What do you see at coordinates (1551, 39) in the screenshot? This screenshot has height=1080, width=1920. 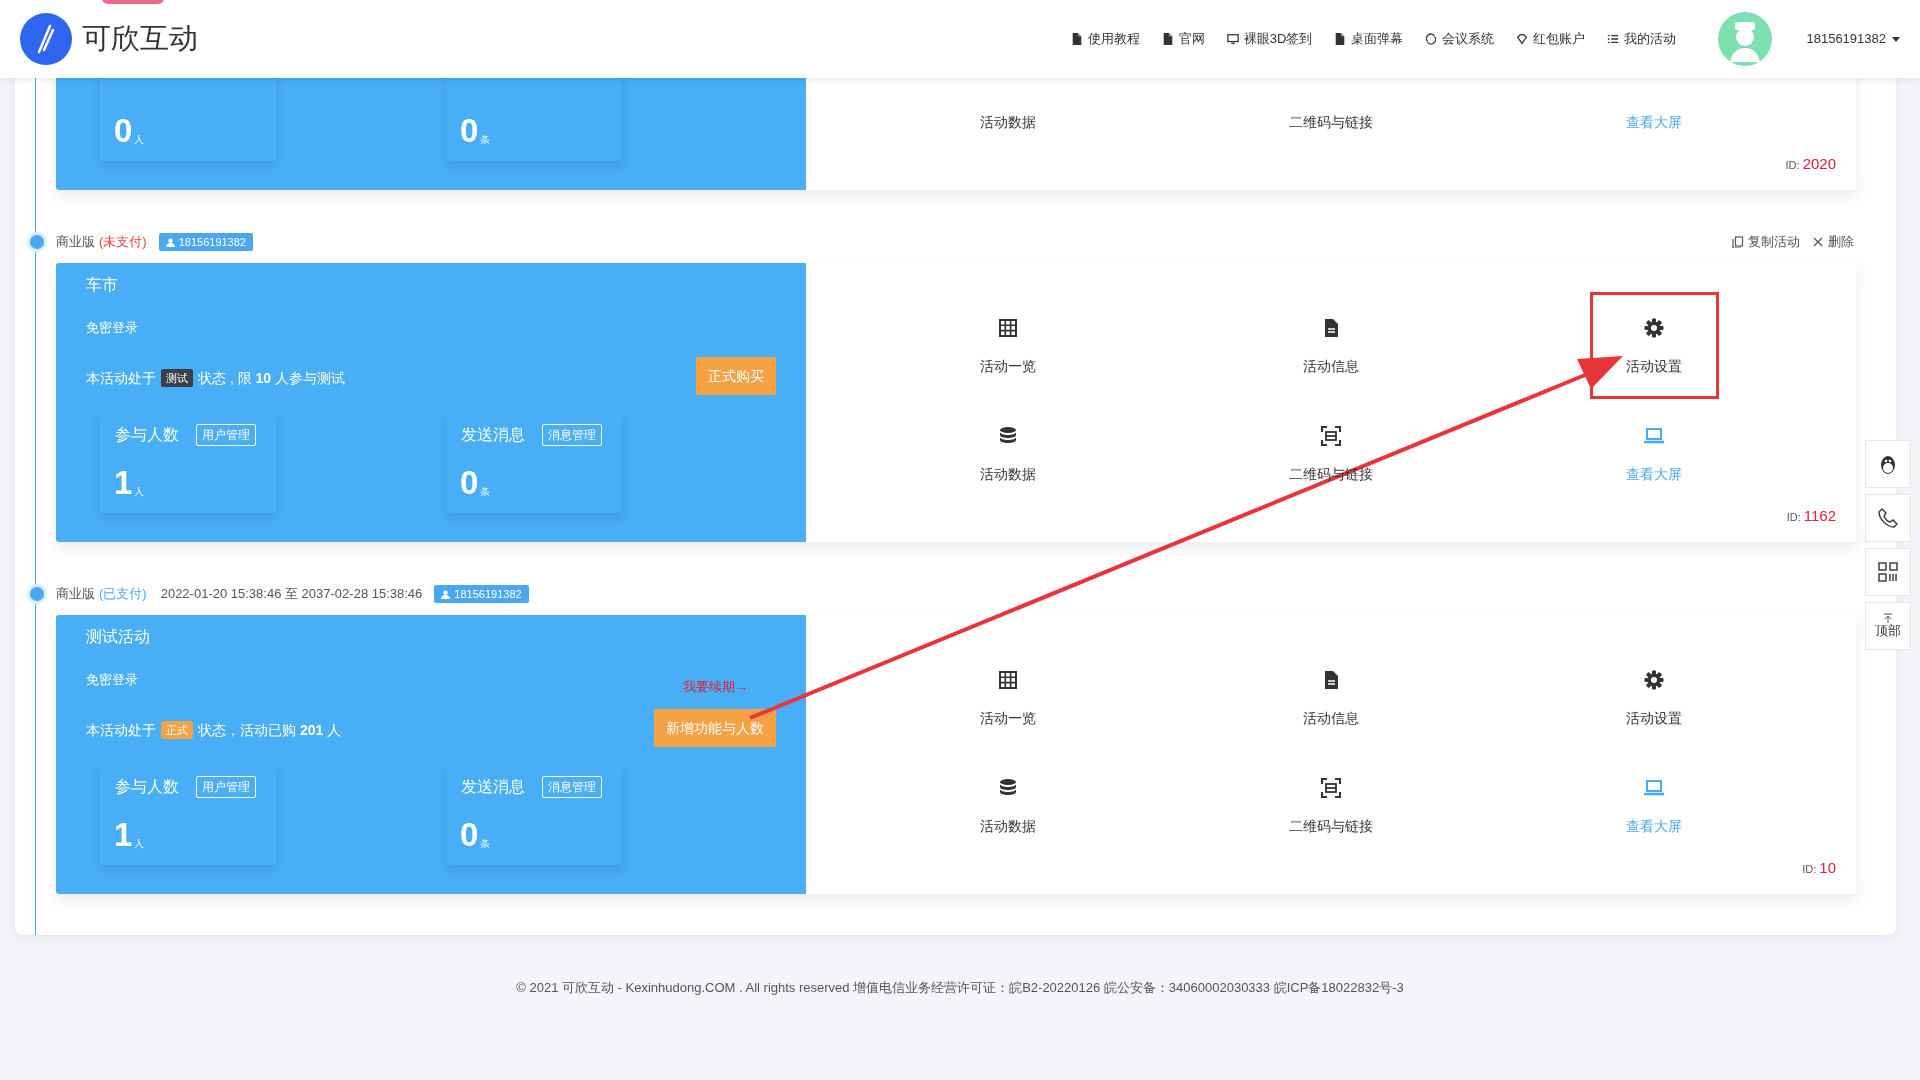 I see `nav-link: 红包账户` at bounding box center [1551, 39].